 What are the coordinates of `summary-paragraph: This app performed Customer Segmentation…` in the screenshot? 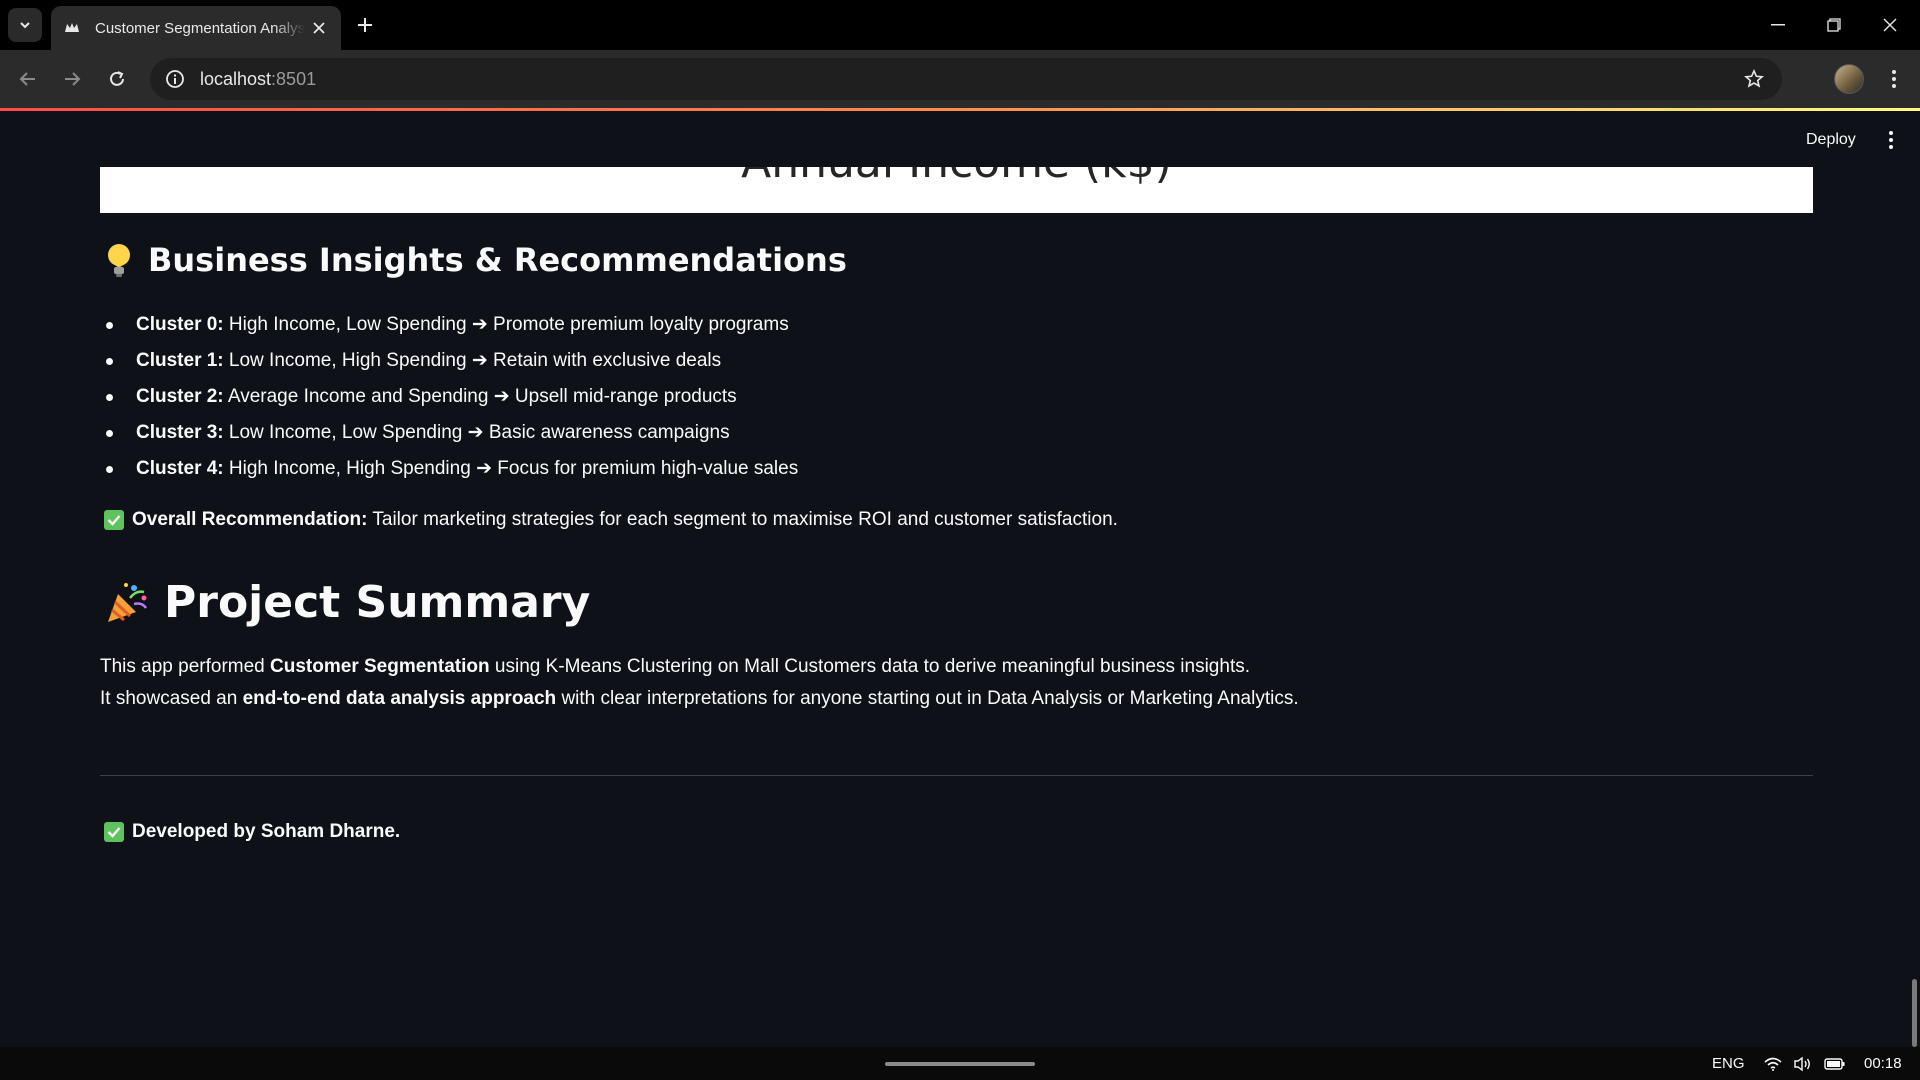 It's located at (699, 683).